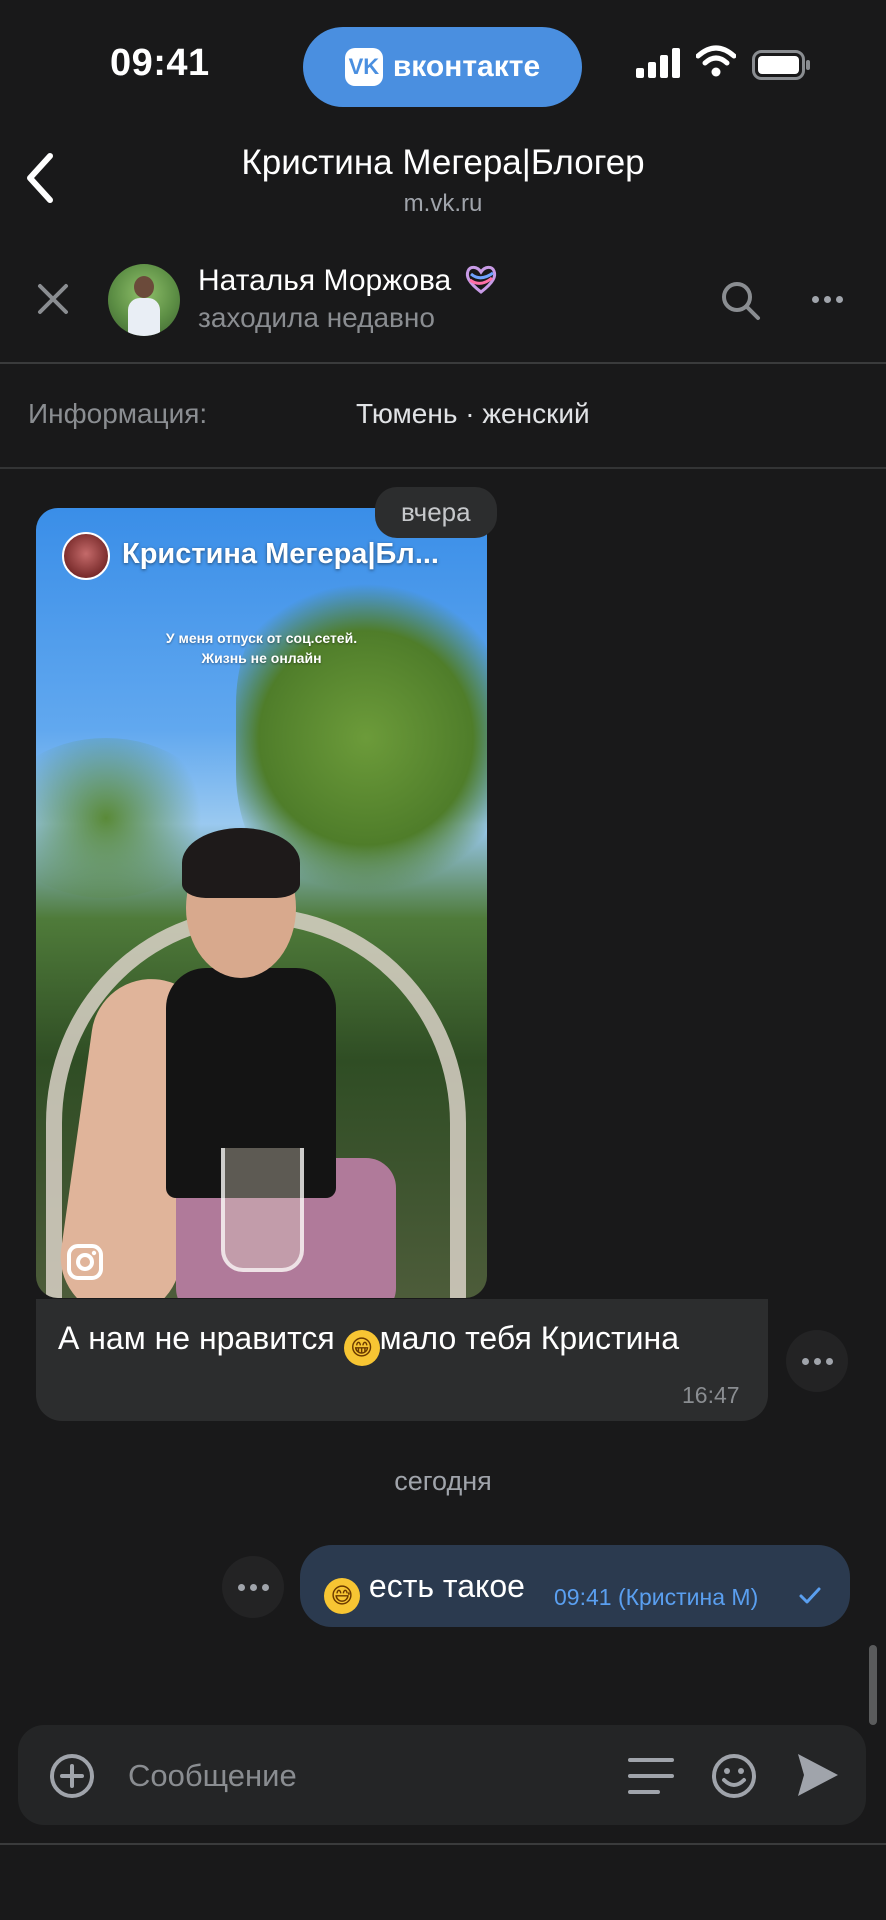 The height and width of the screenshot is (1920, 886). What do you see at coordinates (348, 281) in the screenshot?
I see `contact-name: Наталья Моржова` at bounding box center [348, 281].